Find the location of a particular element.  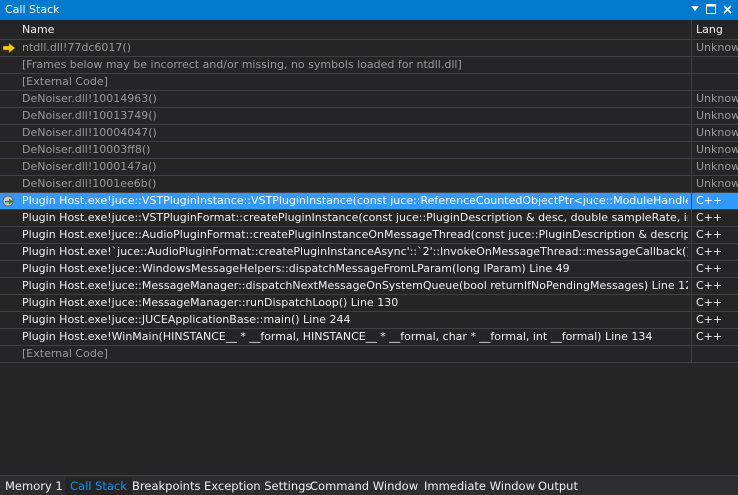

frame-name: DeNoiser.dll!10003ff8() is located at coordinates (86, 149).